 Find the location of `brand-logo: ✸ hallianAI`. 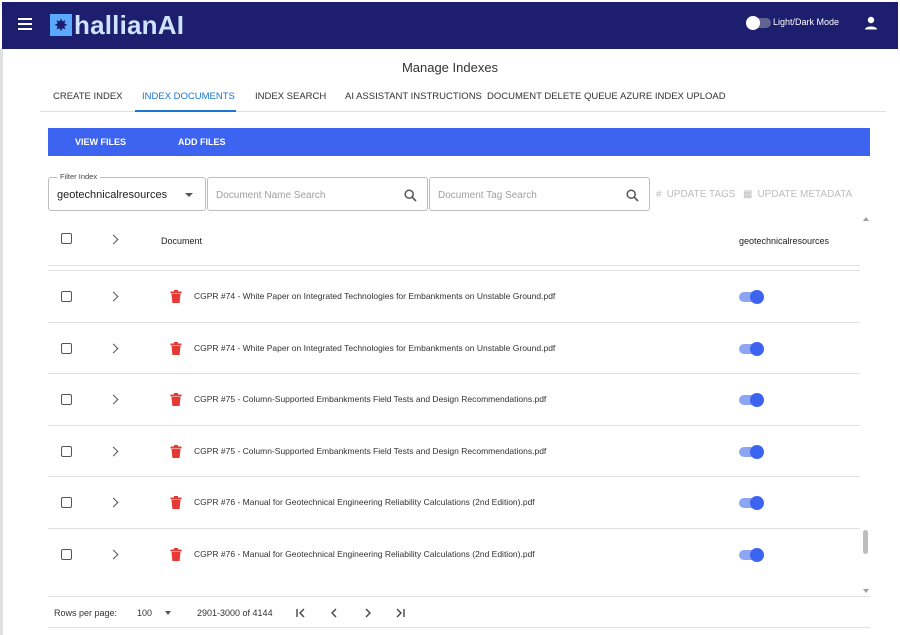

brand-logo: ✸ hallianAI is located at coordinates (117, 24).